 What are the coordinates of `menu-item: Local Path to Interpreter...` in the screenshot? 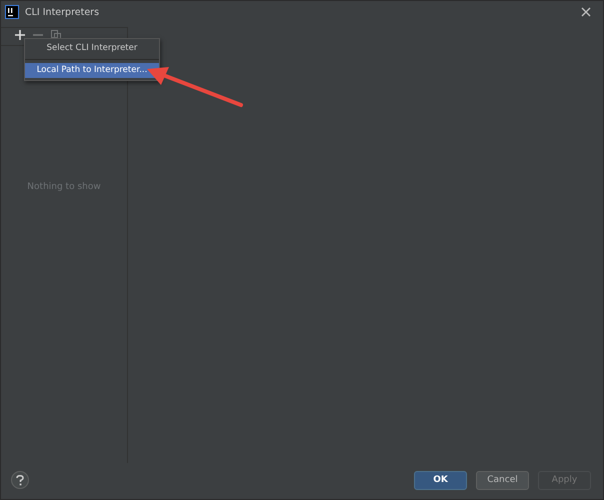 It's located at (92, 70).